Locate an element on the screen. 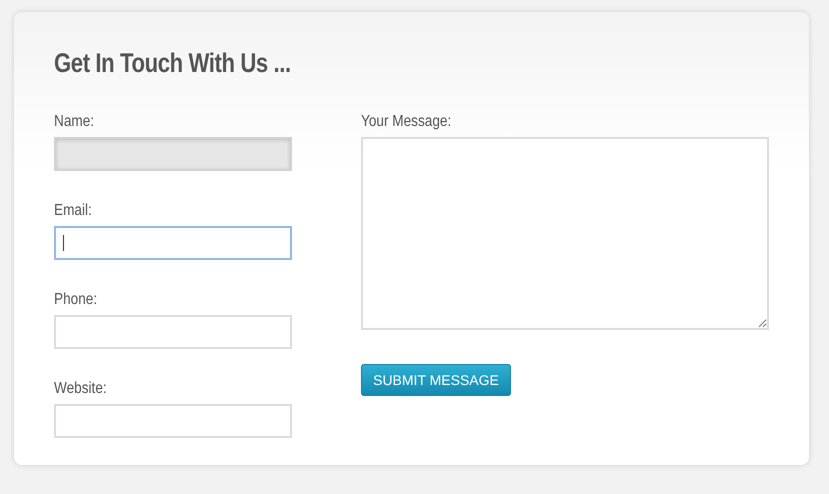  text-cursor is located at coordinates (63, 243).